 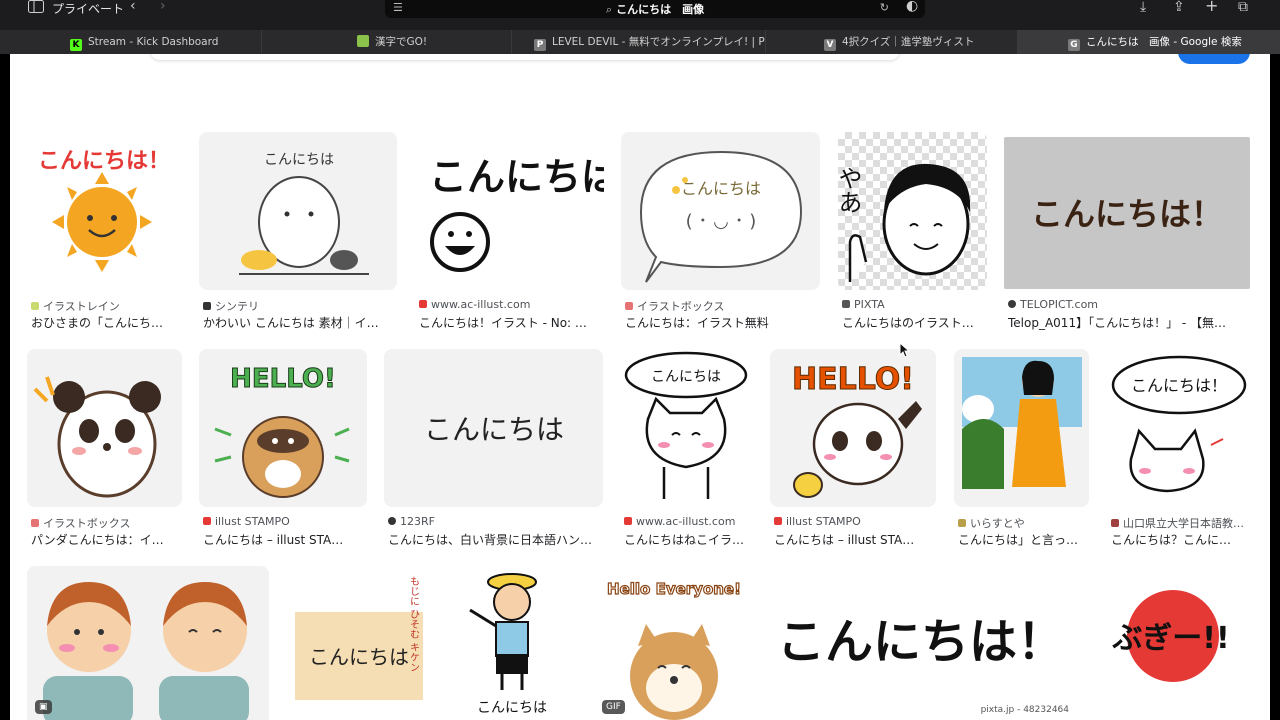 What do you see at coordinates (1179, 7) in the screenshot?
I see `share-icon: ⇪` at bounding box center [1179, 7].